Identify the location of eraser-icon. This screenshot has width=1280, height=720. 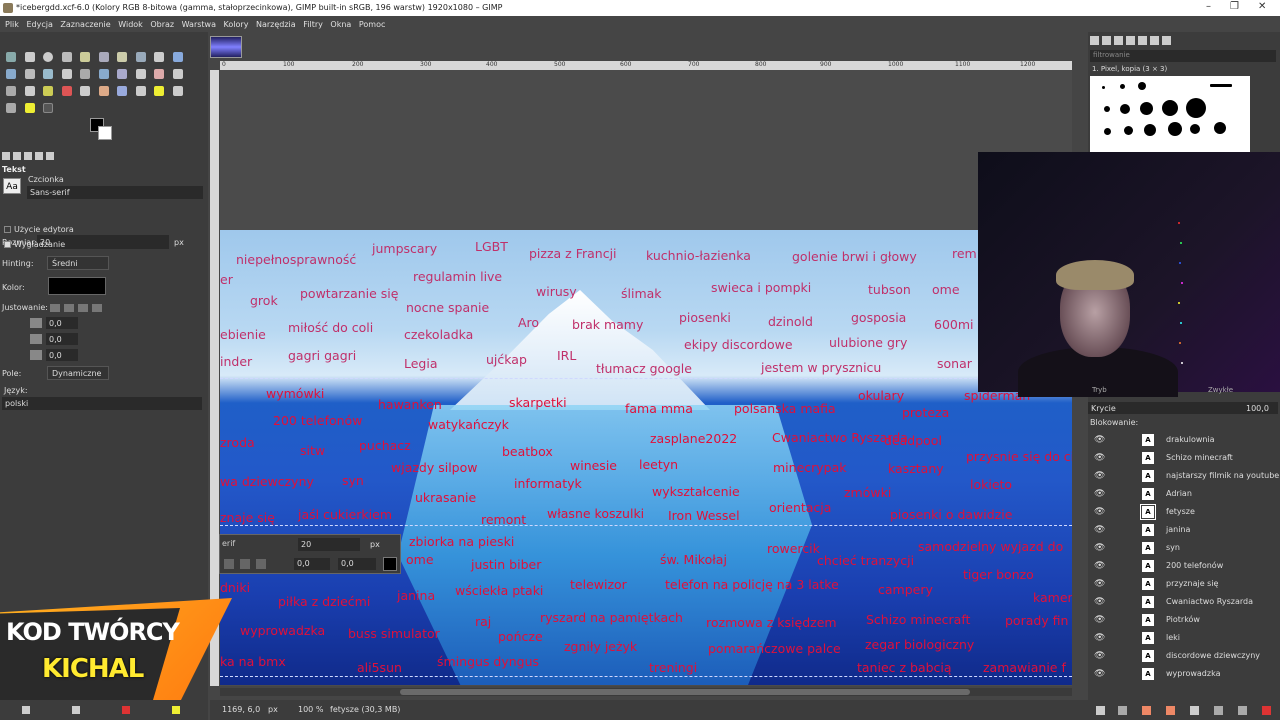
(103, 91).